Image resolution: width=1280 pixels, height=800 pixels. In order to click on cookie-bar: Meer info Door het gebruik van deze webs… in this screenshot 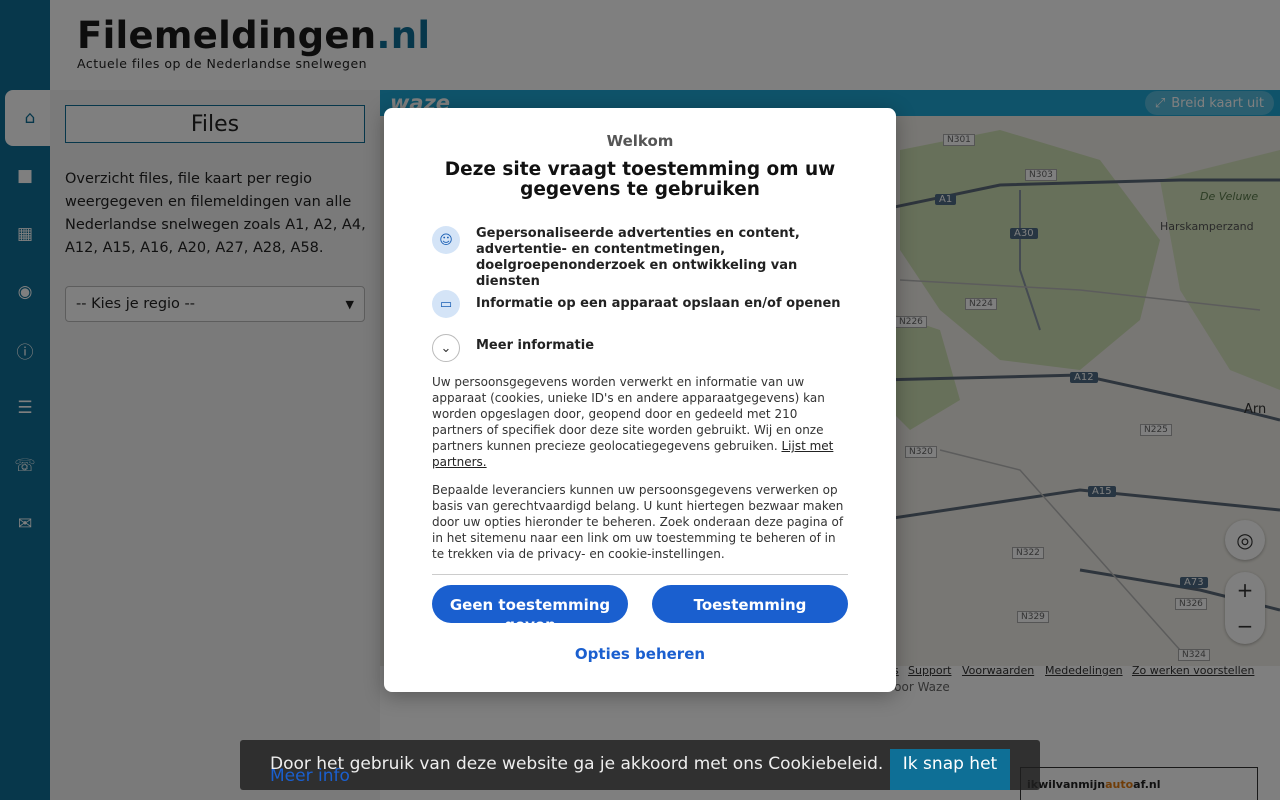, I will do `click(640, 765)`.